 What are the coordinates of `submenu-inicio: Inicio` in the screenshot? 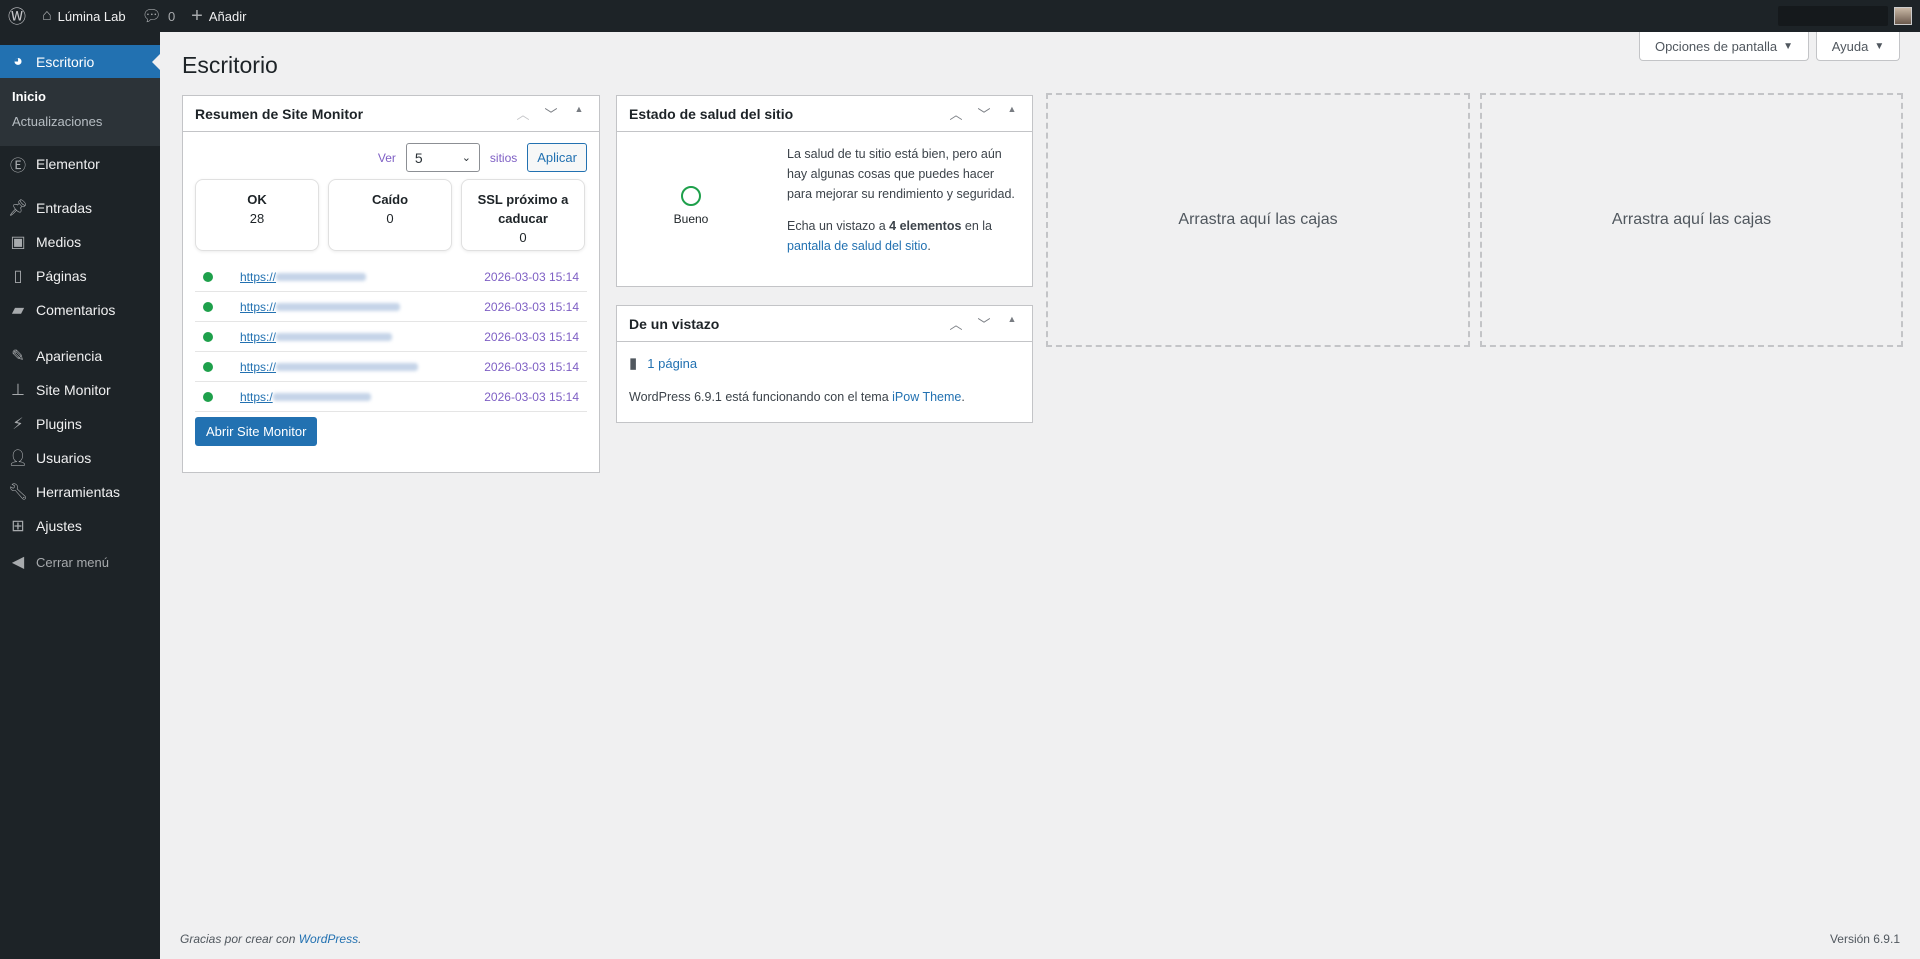 It's located at (80, 96).